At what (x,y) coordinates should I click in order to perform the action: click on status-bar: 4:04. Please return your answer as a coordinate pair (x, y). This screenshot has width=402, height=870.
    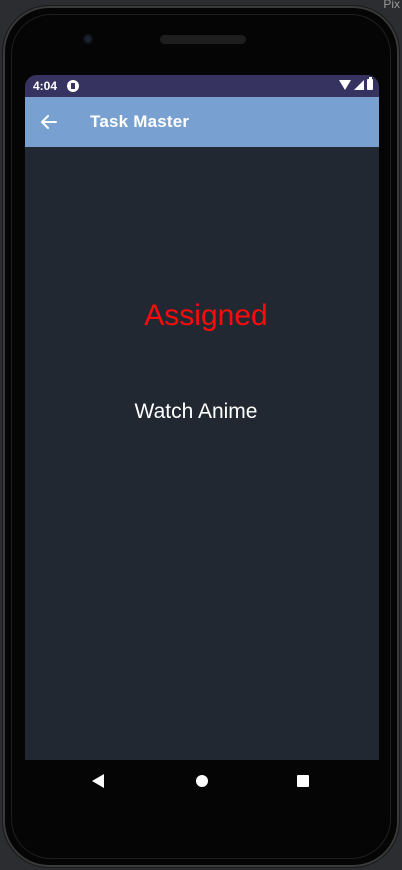
    Looking at the image, I should click on (202, 86).